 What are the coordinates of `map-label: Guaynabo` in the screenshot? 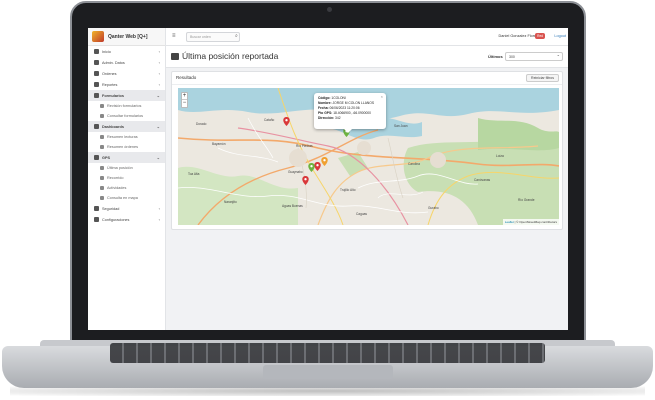 It's located at (295, 172).